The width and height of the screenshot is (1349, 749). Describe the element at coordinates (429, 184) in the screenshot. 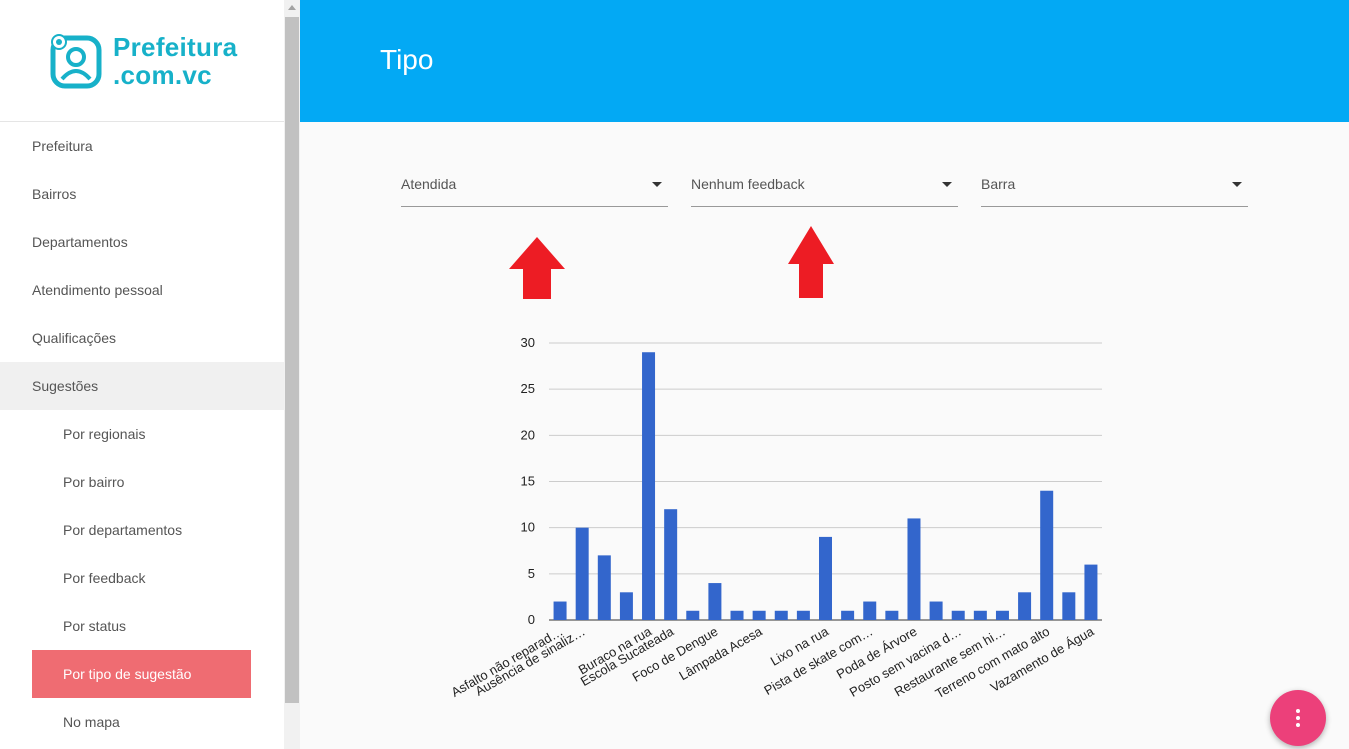

I see `status-select-value: Atendida` at that location.